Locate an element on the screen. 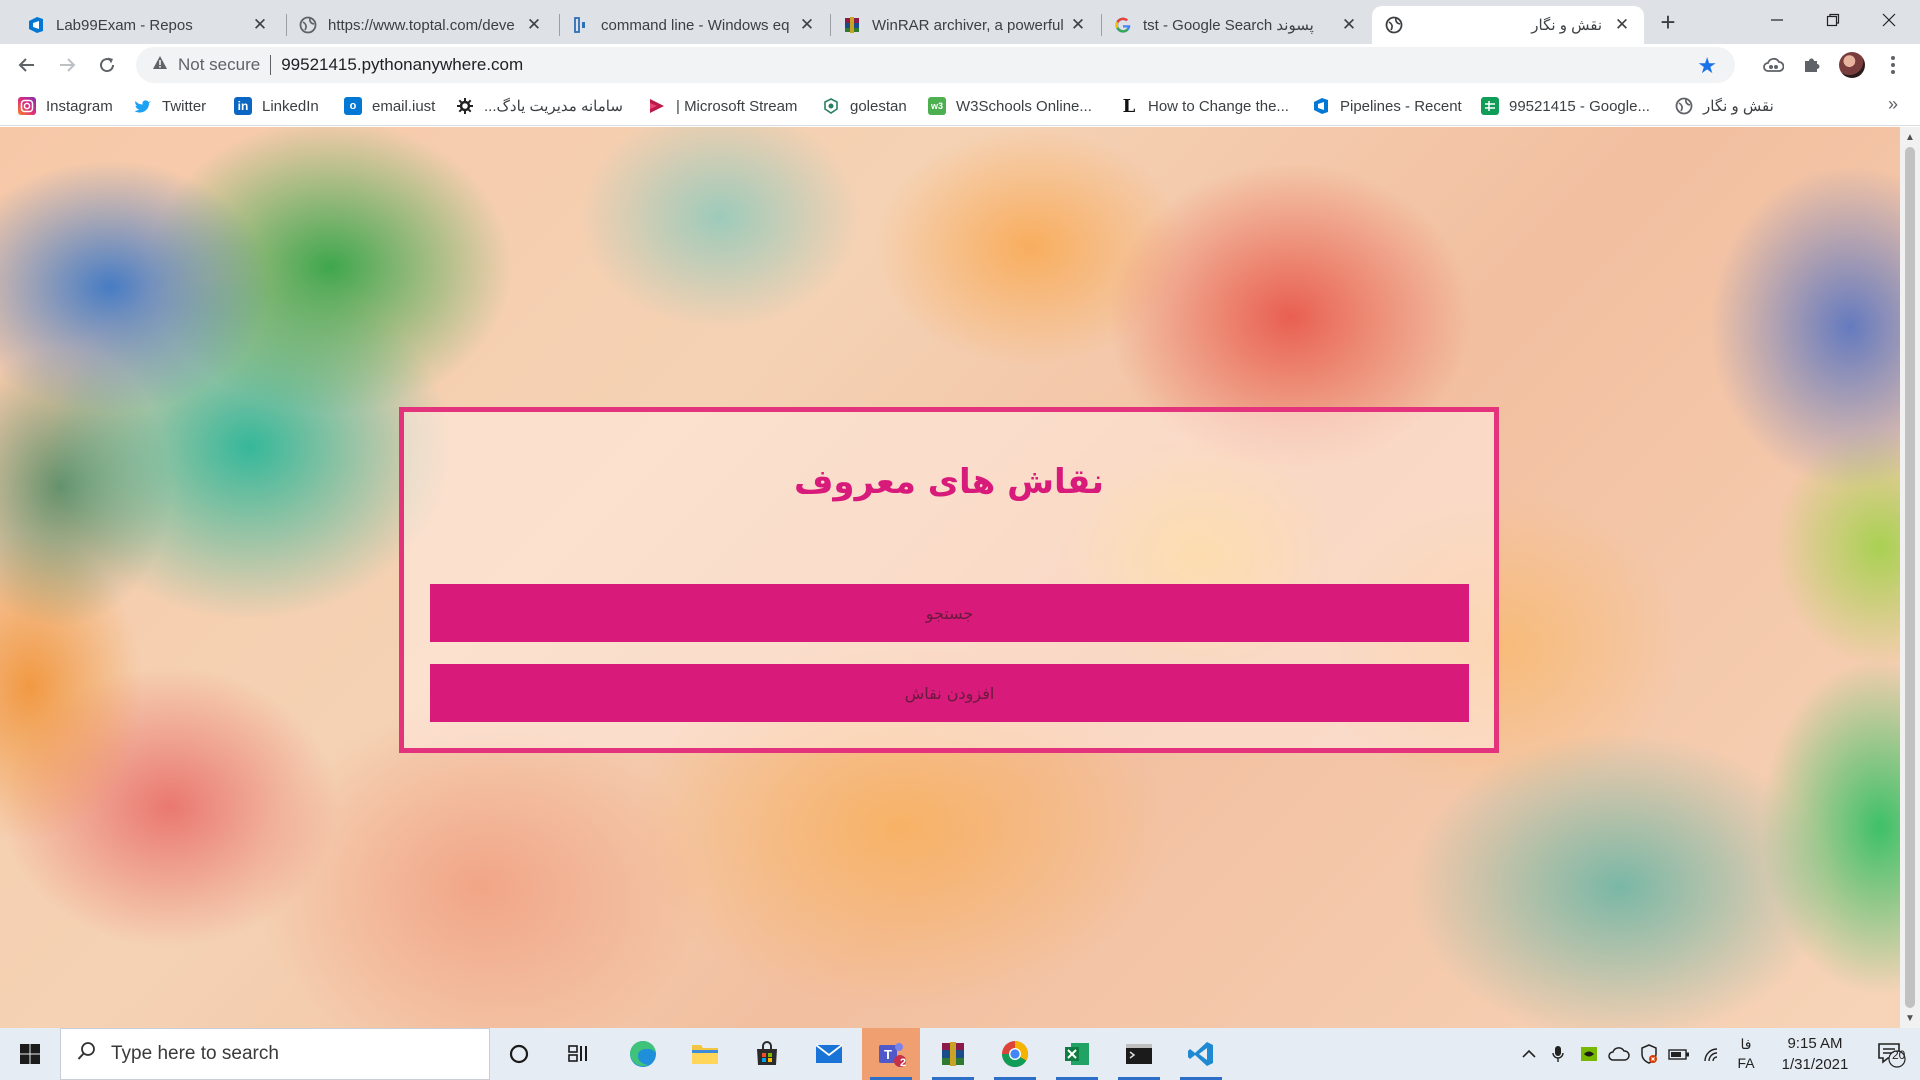 Image resolution: width=1920 pixels, height=1080 pixels. bookmark-twitter: Twitter is located at coordinates (170, 106).